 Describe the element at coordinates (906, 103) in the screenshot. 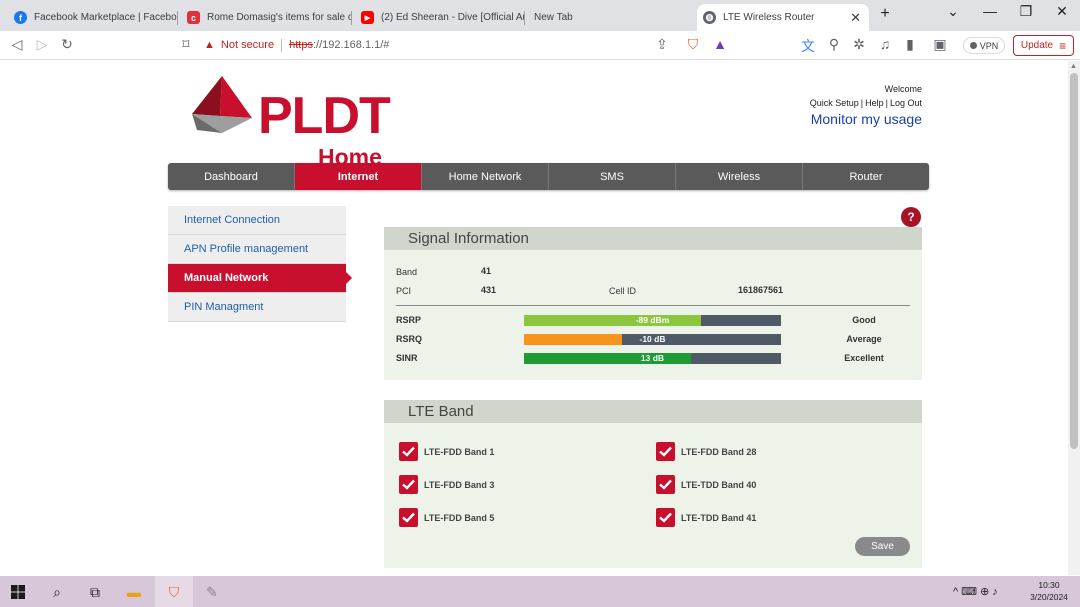

I see `logout-link: Log Out` at that location.